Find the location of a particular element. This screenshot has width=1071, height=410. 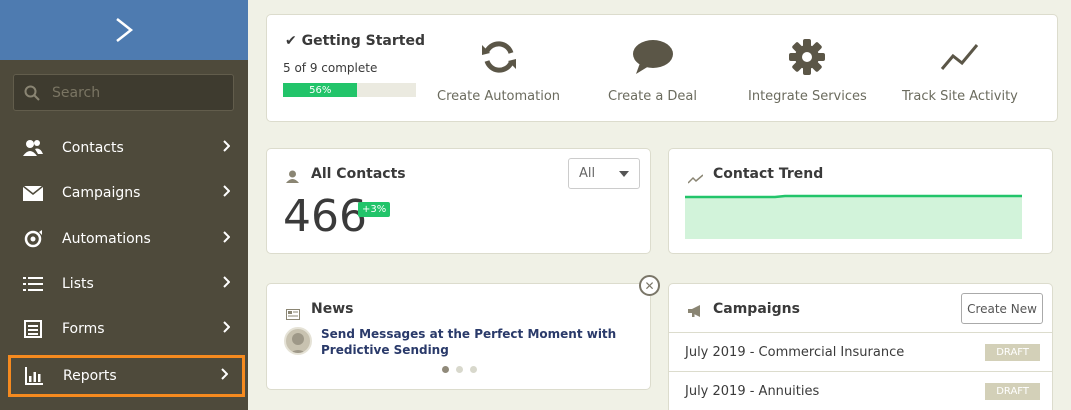

trend-area is located at coordinates (853, 217).